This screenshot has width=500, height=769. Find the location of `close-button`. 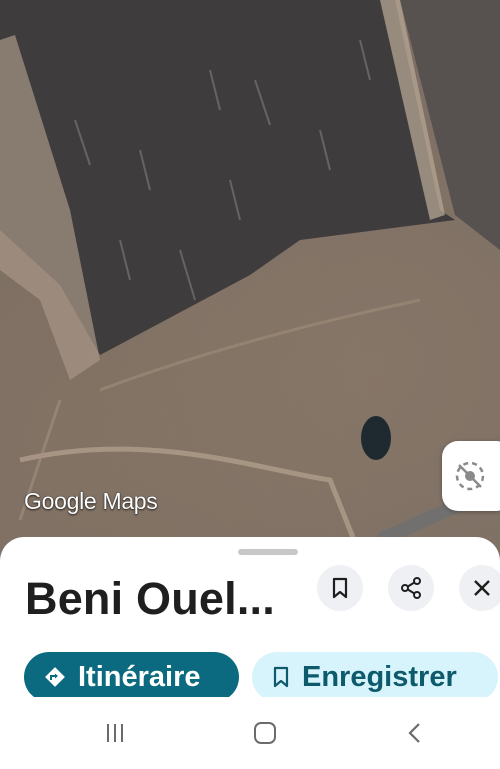

close-button is located at coordinates (479, 588).